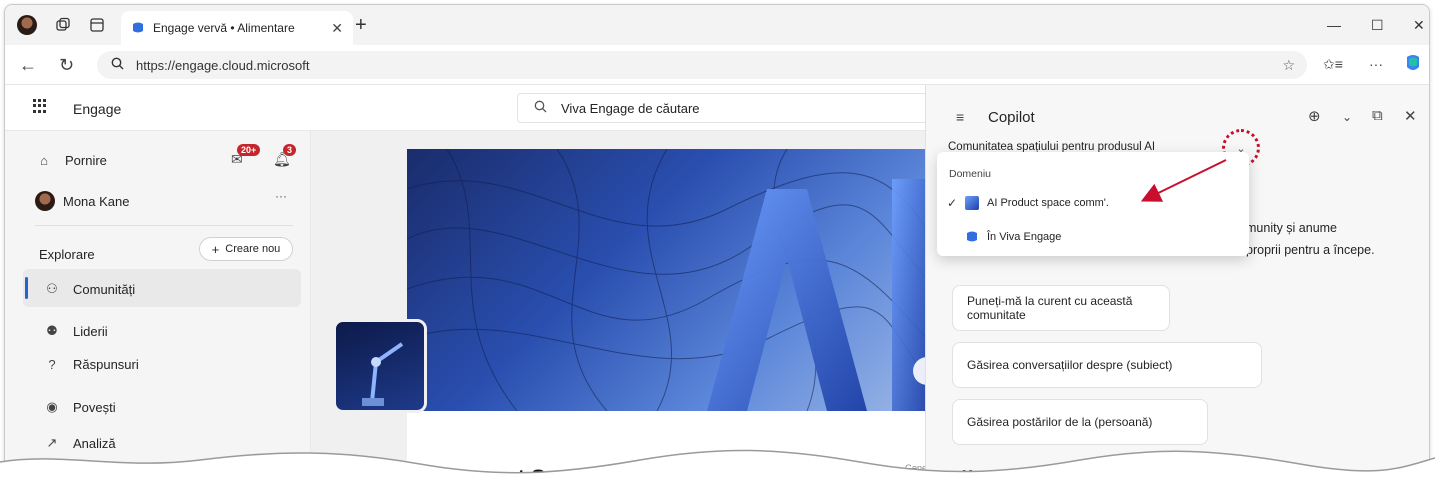  Describe the element at coordinates (27, 25) in the screenshot. I see `profile-avatar` at that location.